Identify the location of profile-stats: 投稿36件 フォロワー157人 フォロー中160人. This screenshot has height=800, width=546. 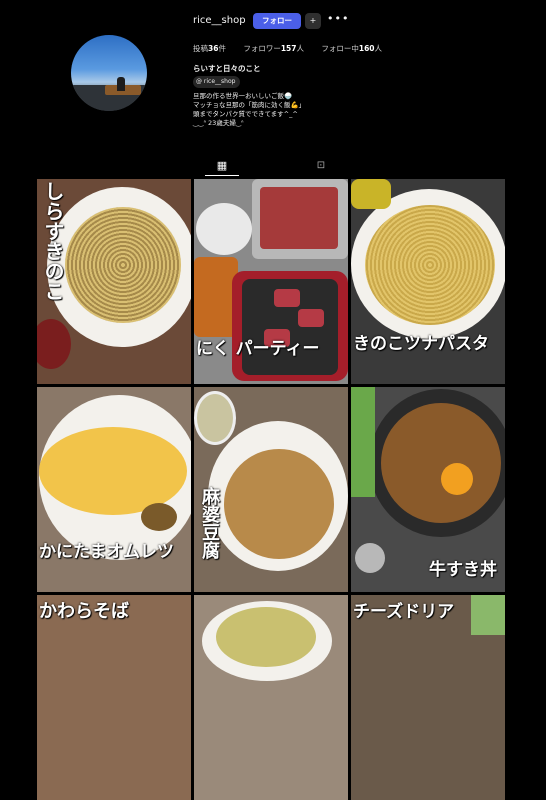
(295, 48).